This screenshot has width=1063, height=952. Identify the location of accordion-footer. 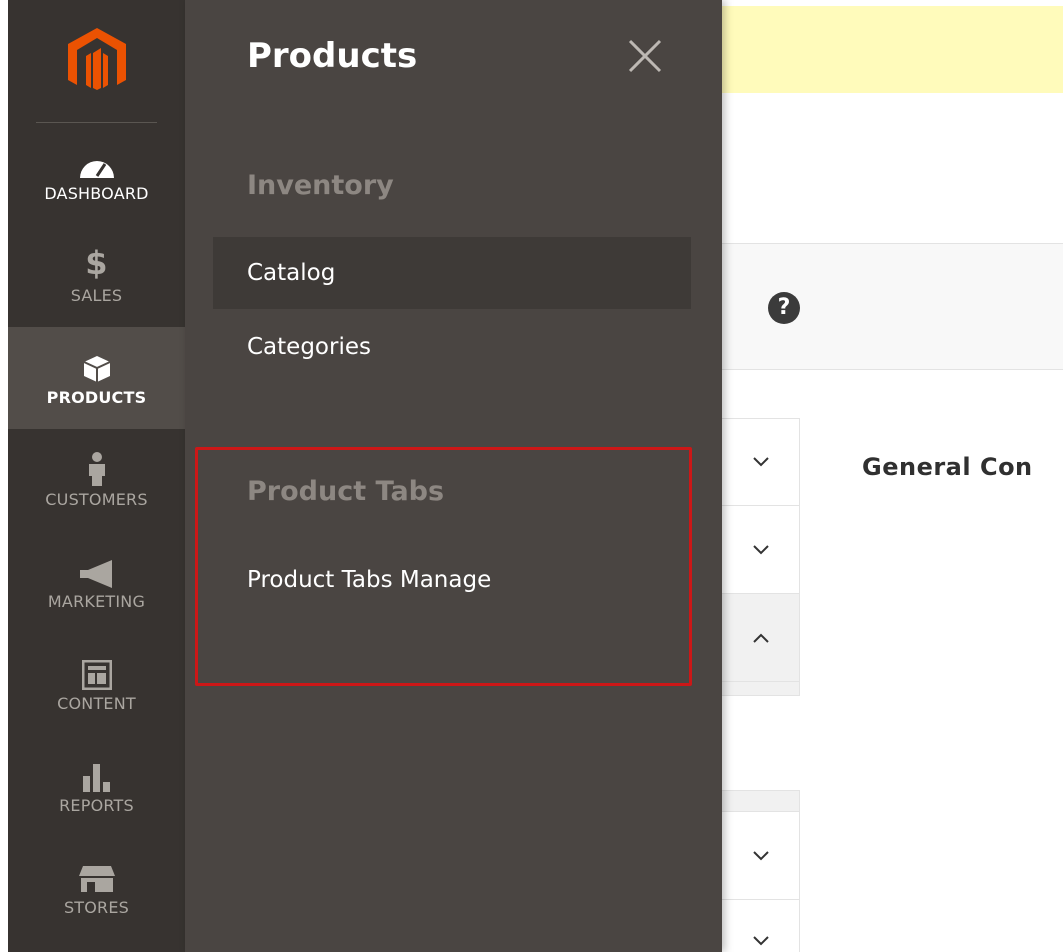
(761, 689).